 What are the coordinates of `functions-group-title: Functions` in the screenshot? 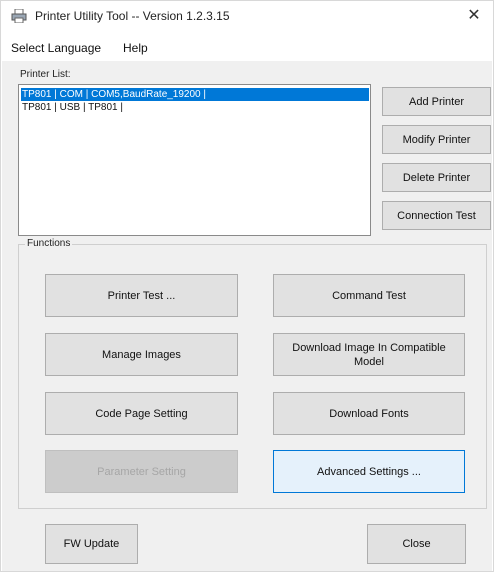 It's located at (49, 243).